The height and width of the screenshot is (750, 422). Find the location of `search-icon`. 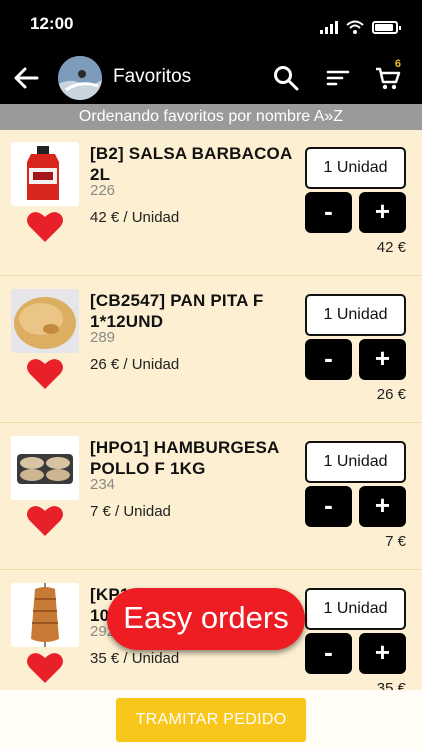

search-icon is located at coordinates (286, 78).